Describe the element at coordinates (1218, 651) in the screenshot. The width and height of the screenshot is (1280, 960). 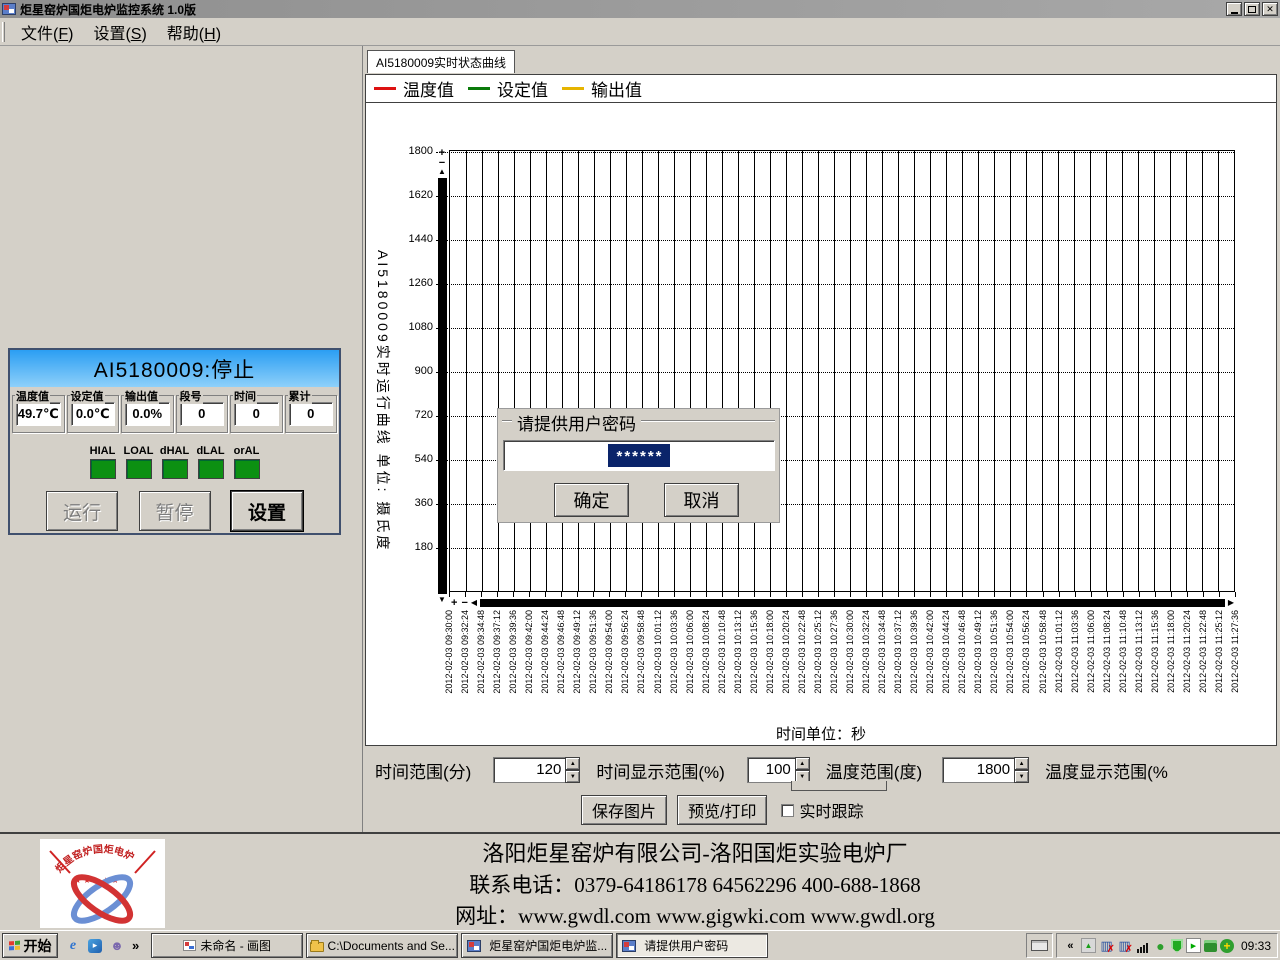
I see `x-tick-text: 2012-02-03 11:25:12` at that location.